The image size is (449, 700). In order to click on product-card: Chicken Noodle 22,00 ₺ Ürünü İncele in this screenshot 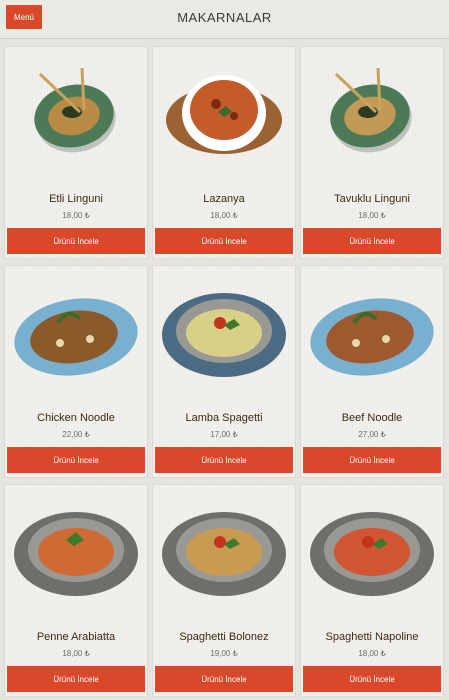, I will do `click(76, 371)`.